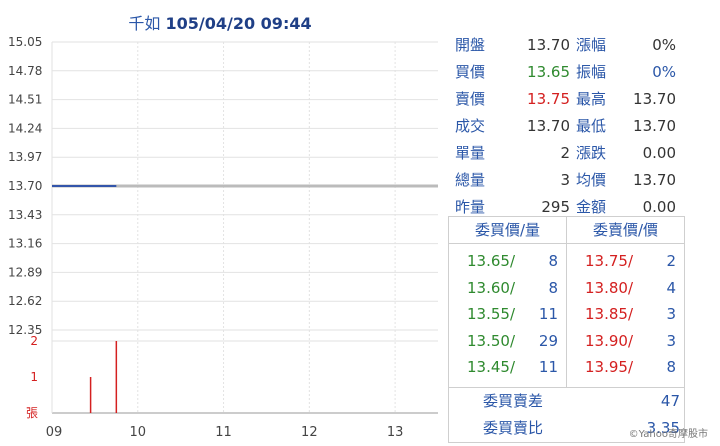 This screenshot has width=720, height=446. I want to click on info-label-cell: 賣價, so click(470, 99).